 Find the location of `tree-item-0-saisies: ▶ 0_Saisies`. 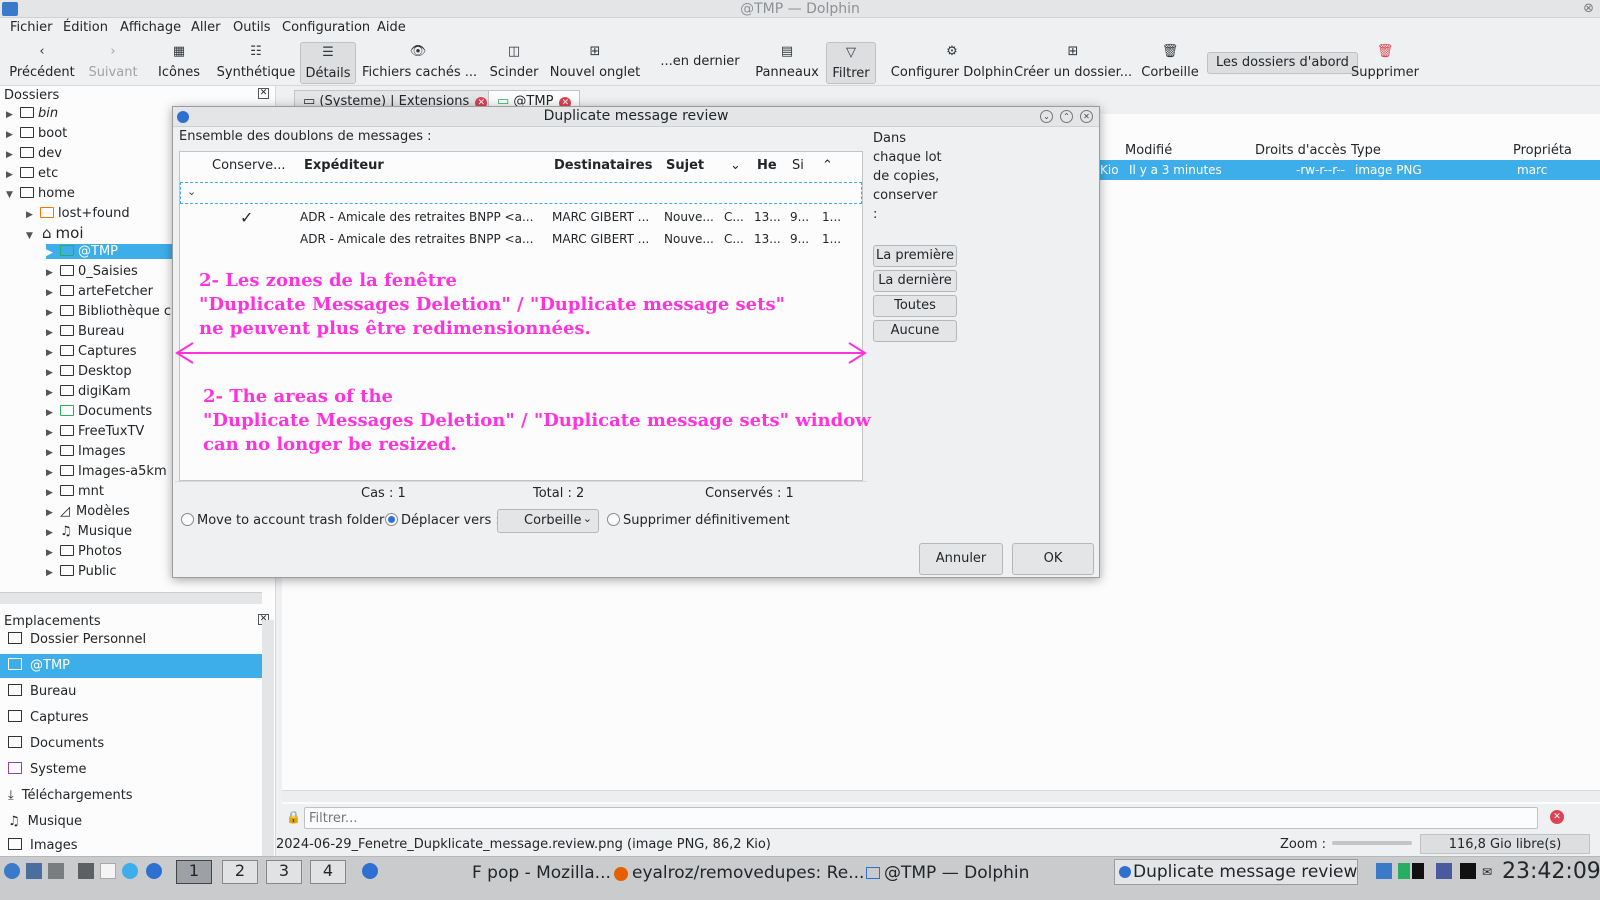

tree-item-0-saisies: ▶ 0_Saisies is located at coordinates (92, 271).